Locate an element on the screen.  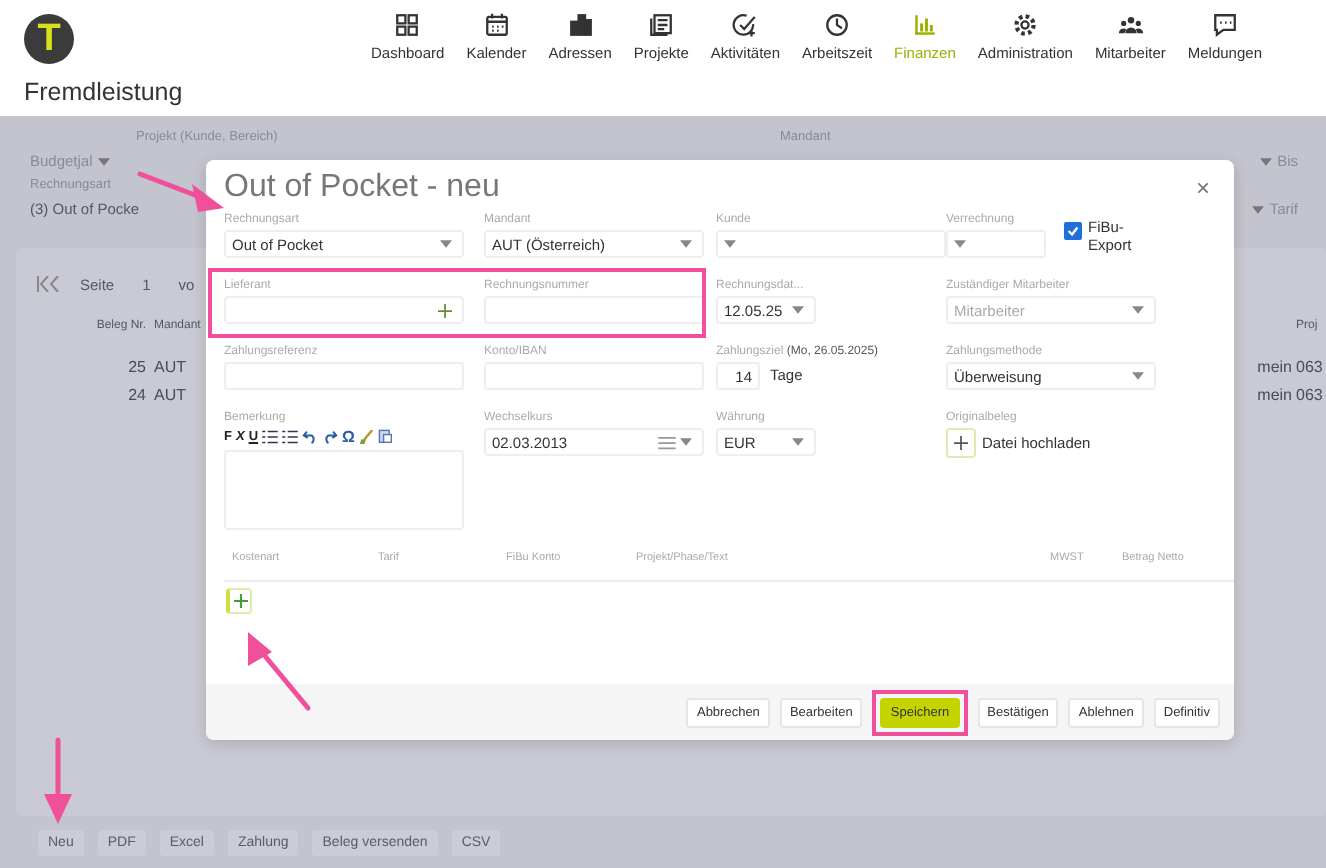
input-field is located at coordinates (594, 310).